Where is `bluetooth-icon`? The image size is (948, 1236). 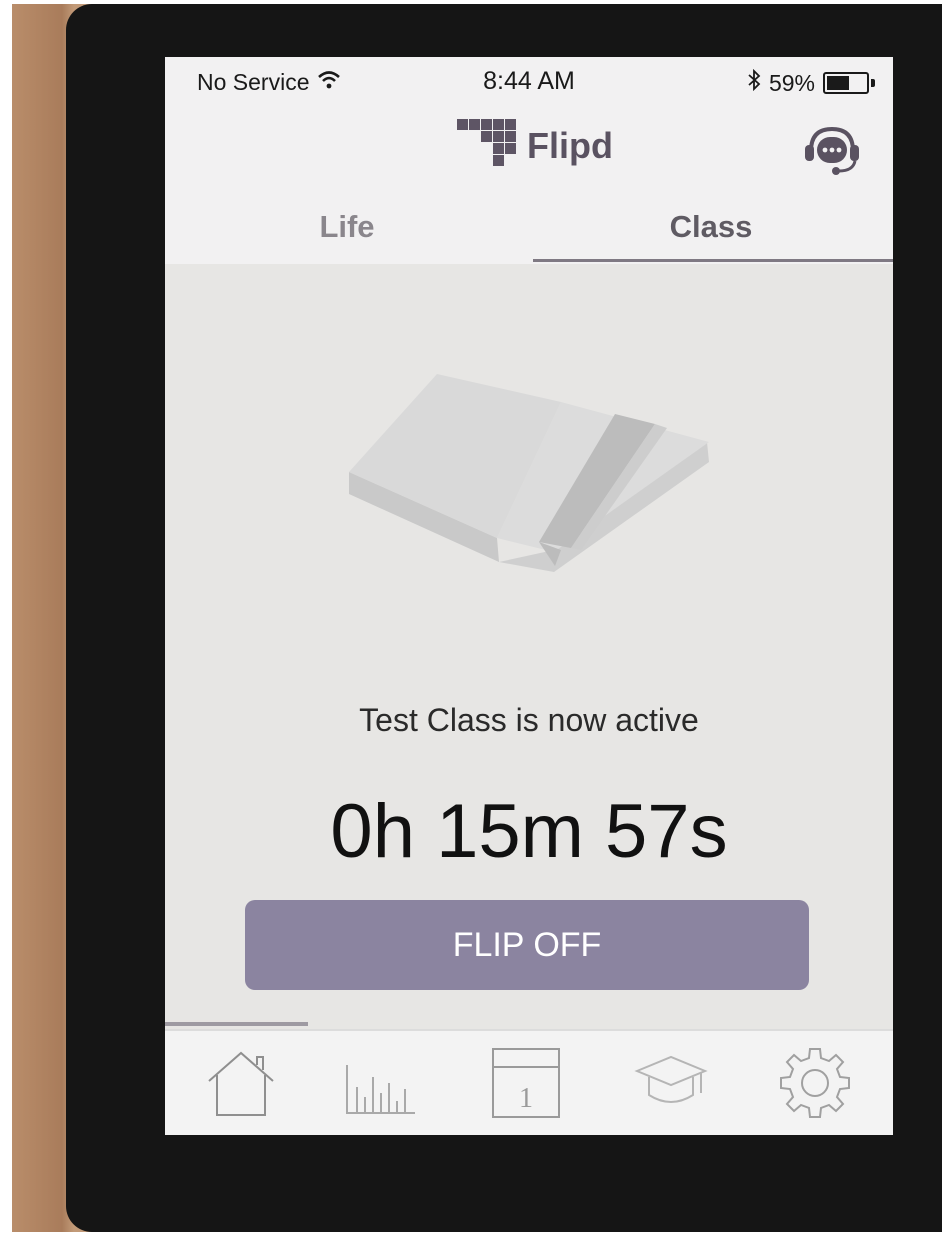
bluetooth-icon is located at coordinates (754, 82).